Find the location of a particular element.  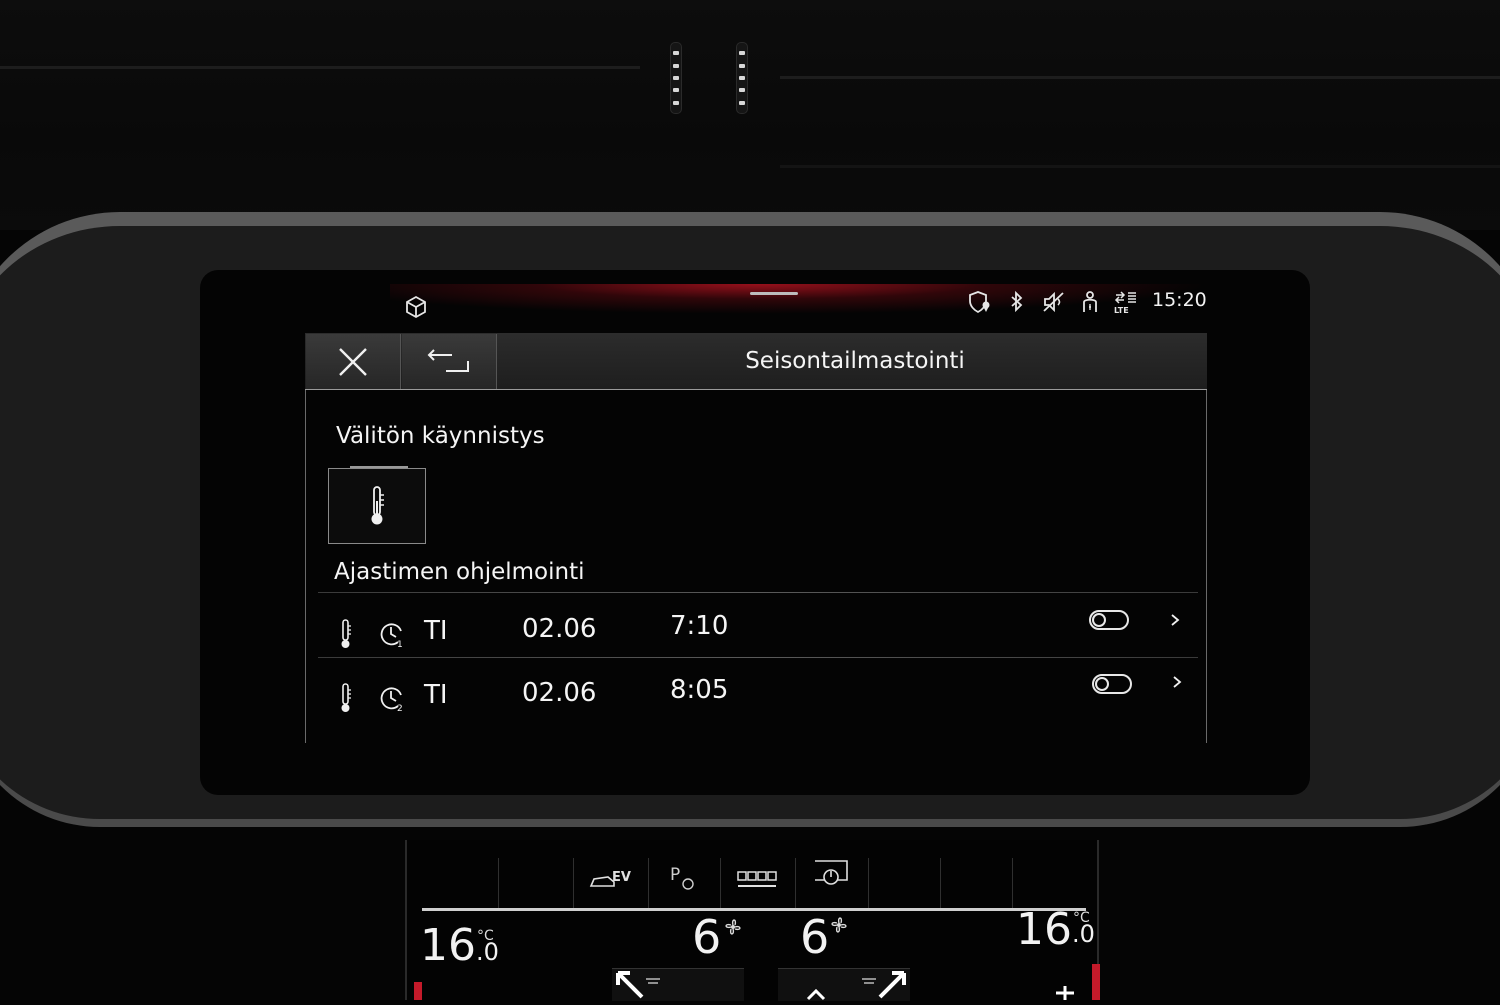

timer-time: 7:10 is located at coordinates (699, 626).